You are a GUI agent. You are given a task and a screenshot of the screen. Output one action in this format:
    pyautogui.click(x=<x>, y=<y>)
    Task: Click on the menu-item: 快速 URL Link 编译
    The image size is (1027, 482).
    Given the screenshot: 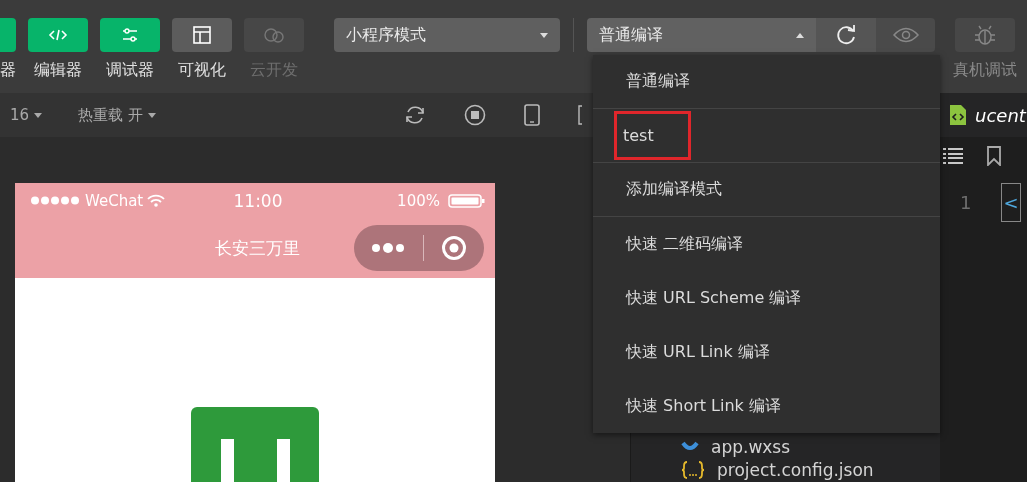 What is the action you would take?
    pyautogui.click(x=698, y=352)
    